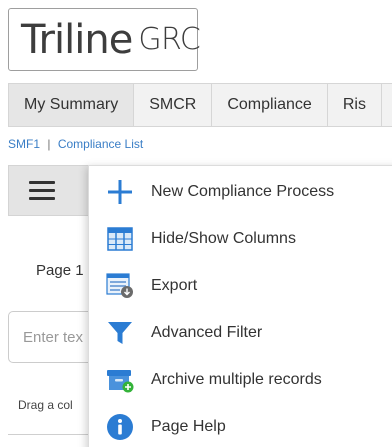 This screenshot has width=392, height=447. What do you see at coordinates (174, 285) in the screenshot?
I see `menu-item-label: Export` at bounding box center [174, 285].